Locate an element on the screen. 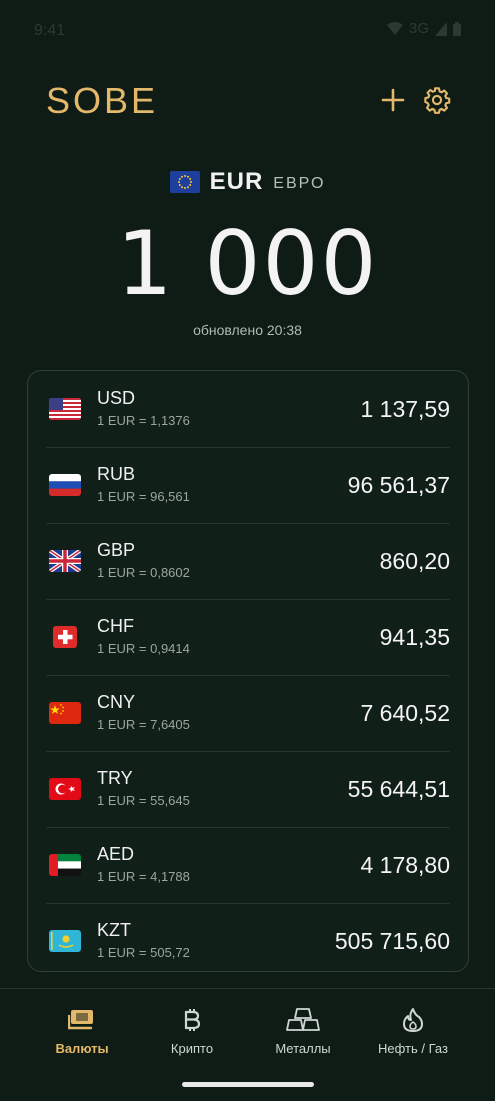 This screenshot has width=495, height=1101. rate-code: KZT is located at coordinates (114, 930).